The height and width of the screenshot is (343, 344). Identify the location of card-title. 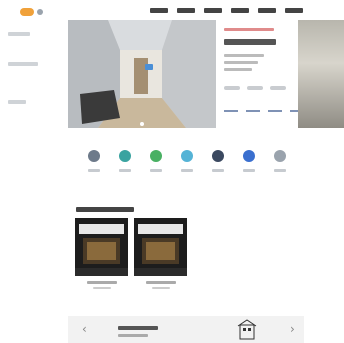
(250, 42).